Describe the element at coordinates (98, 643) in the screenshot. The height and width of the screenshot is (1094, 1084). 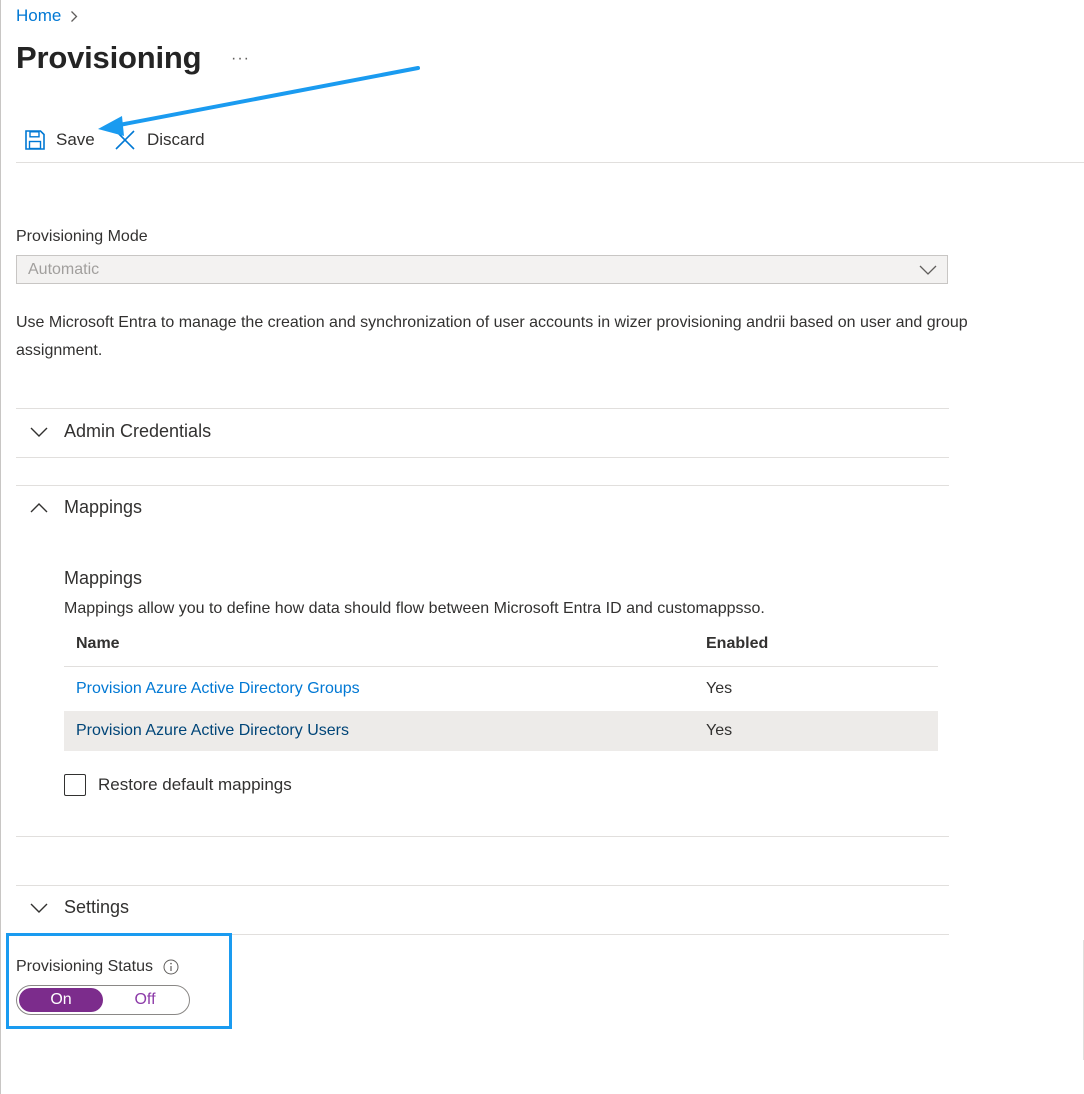
I see `column-header-name: Name` at that location.